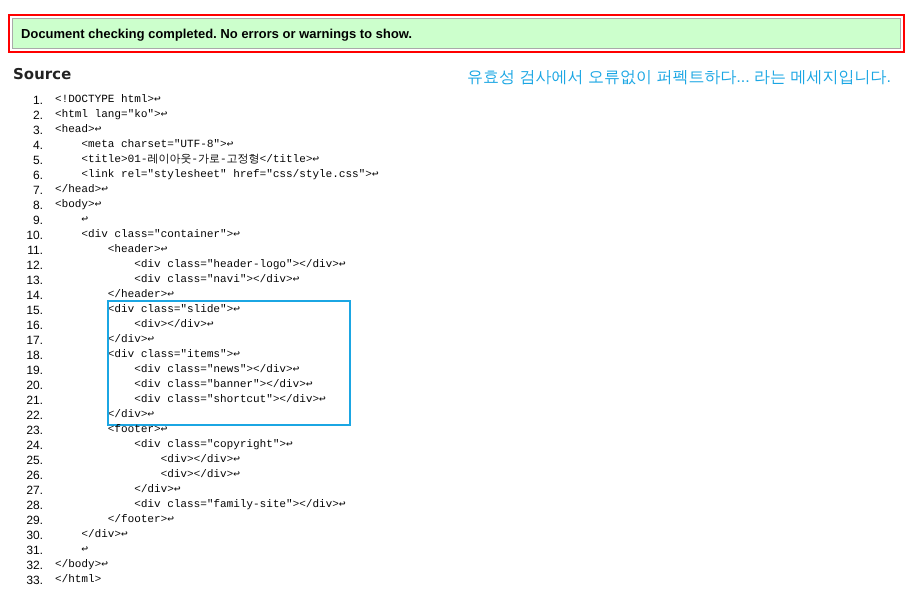  Describe the element at coordinates (34, 295) in the screenshot. I see `line-number: 14.` at that location.